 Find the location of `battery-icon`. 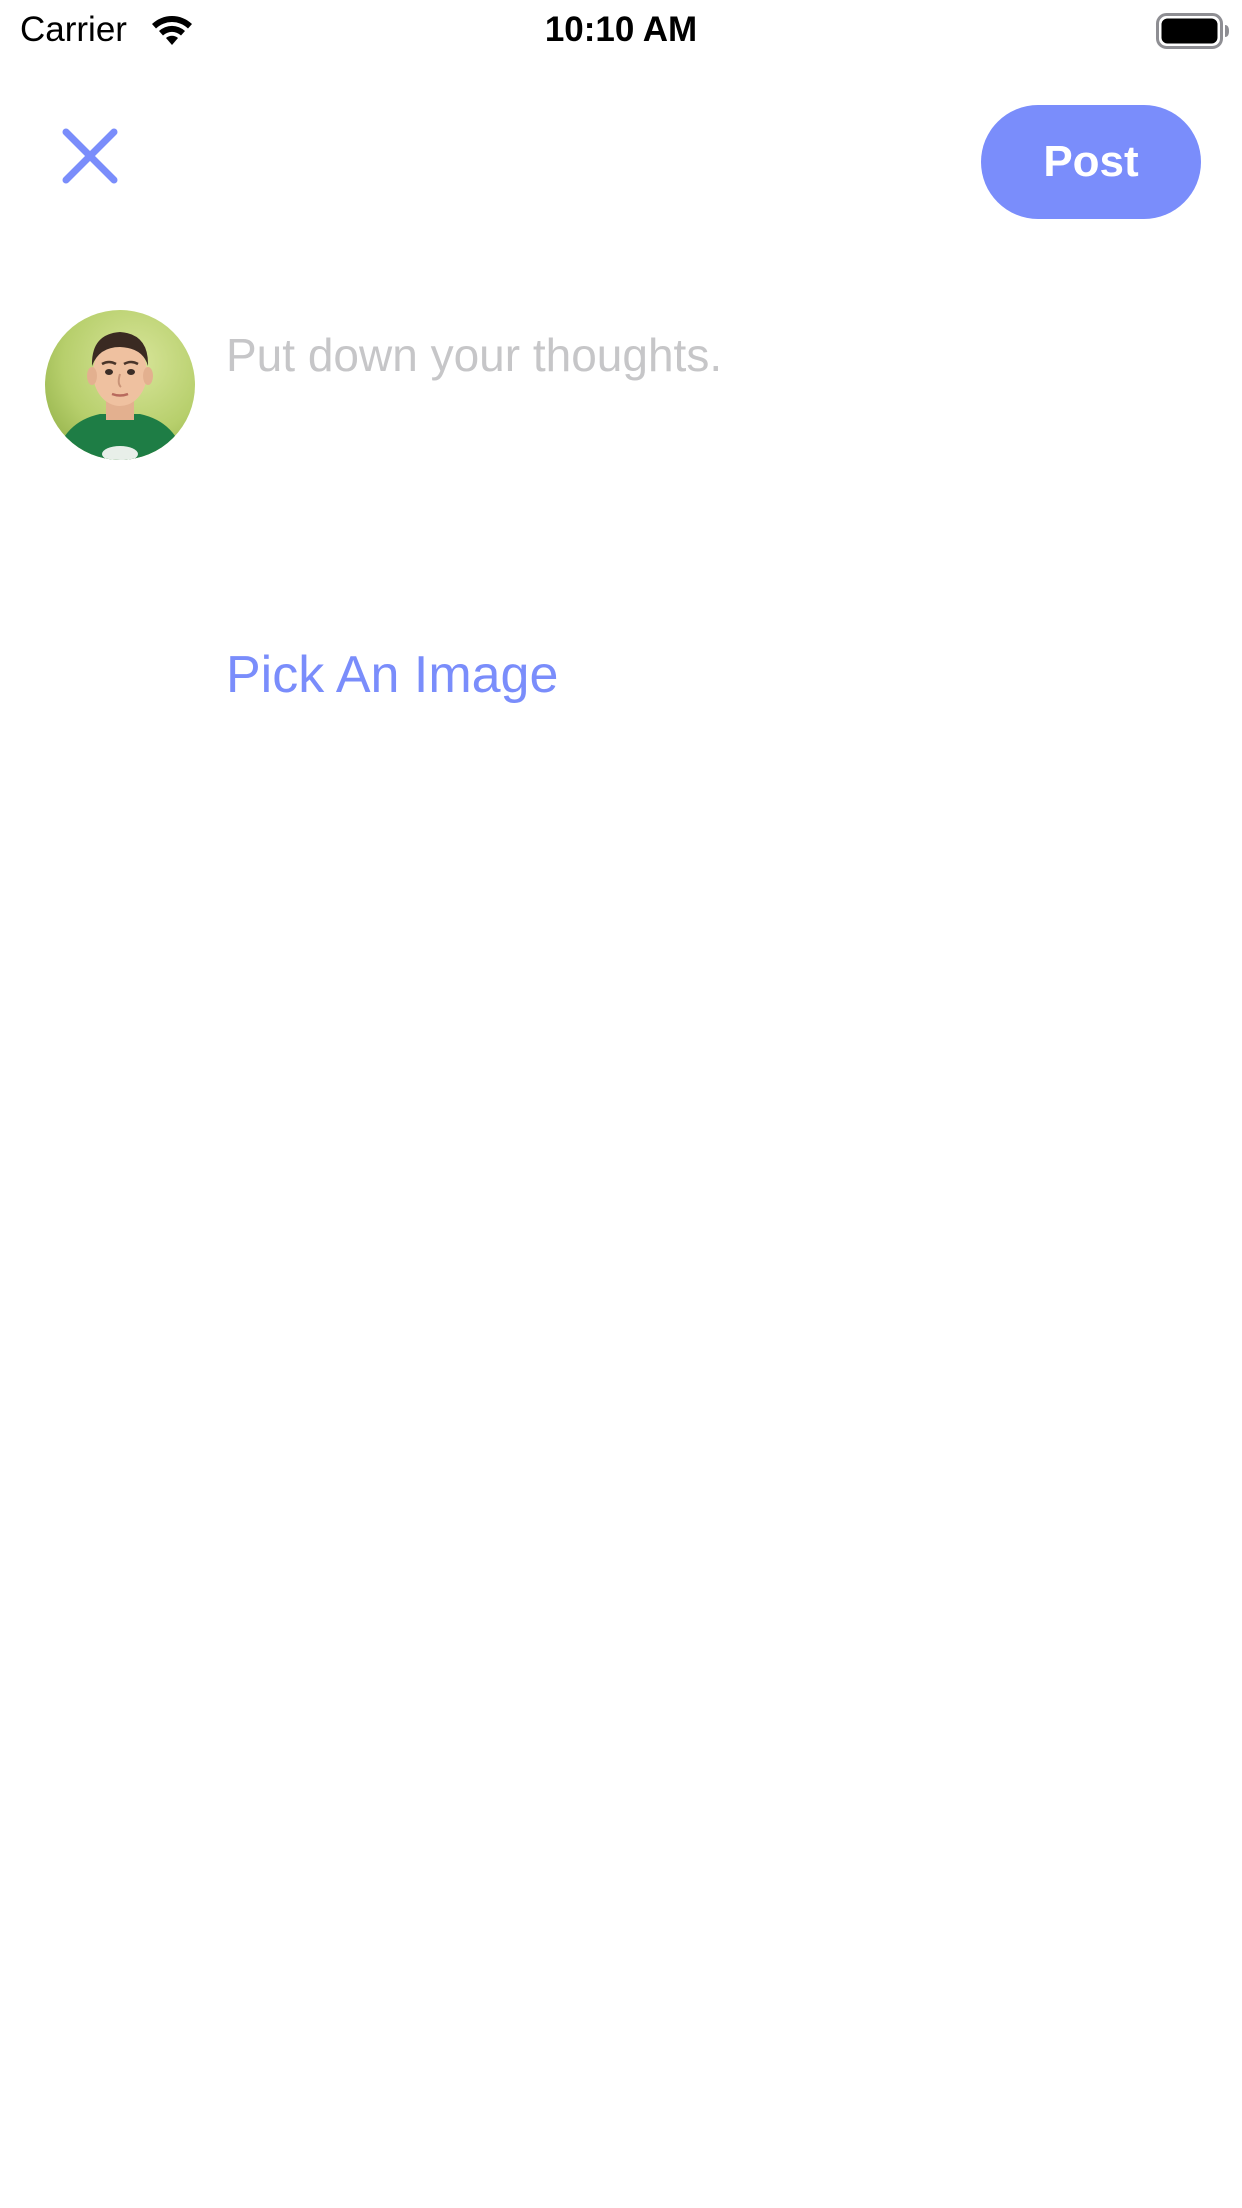

battery-icon is located at coordinates (1192, 31).